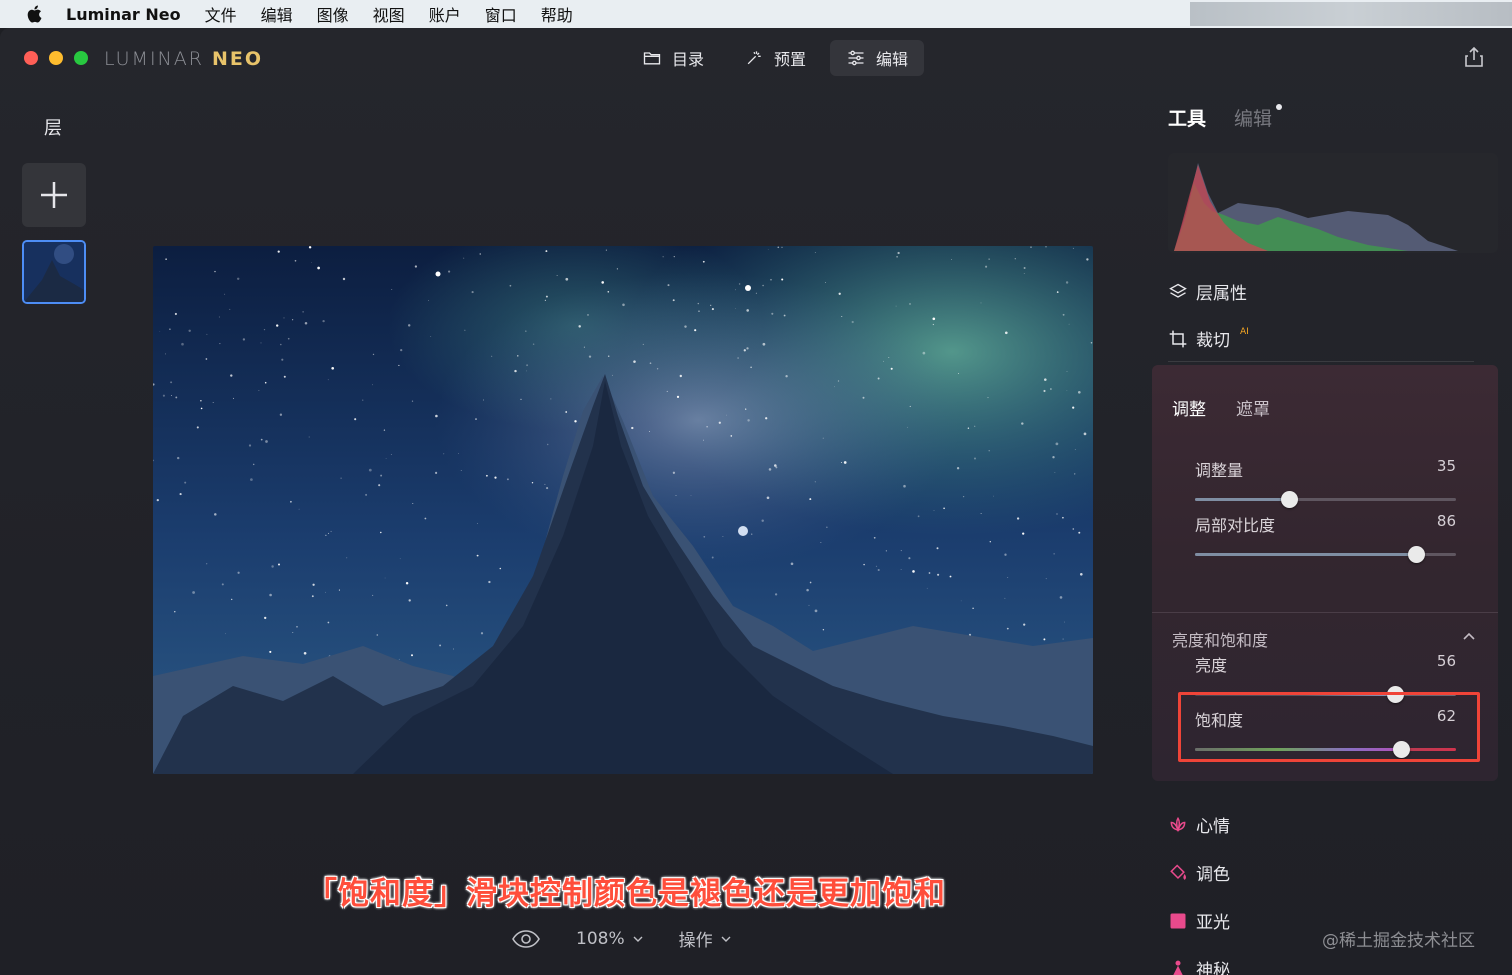  What do you see at coordinates (557, 14) in the screenshot?
I see `menu-help: 帮助` at bounding box center [557, 14].